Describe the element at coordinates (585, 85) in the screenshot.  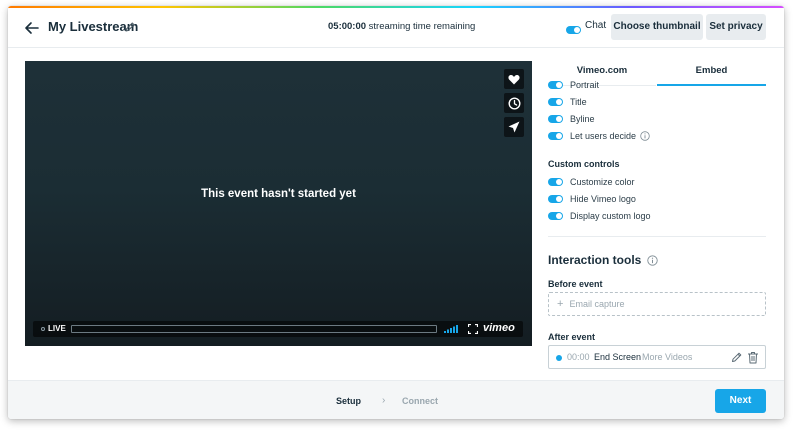
I see `option-label: Portrait` at that location.